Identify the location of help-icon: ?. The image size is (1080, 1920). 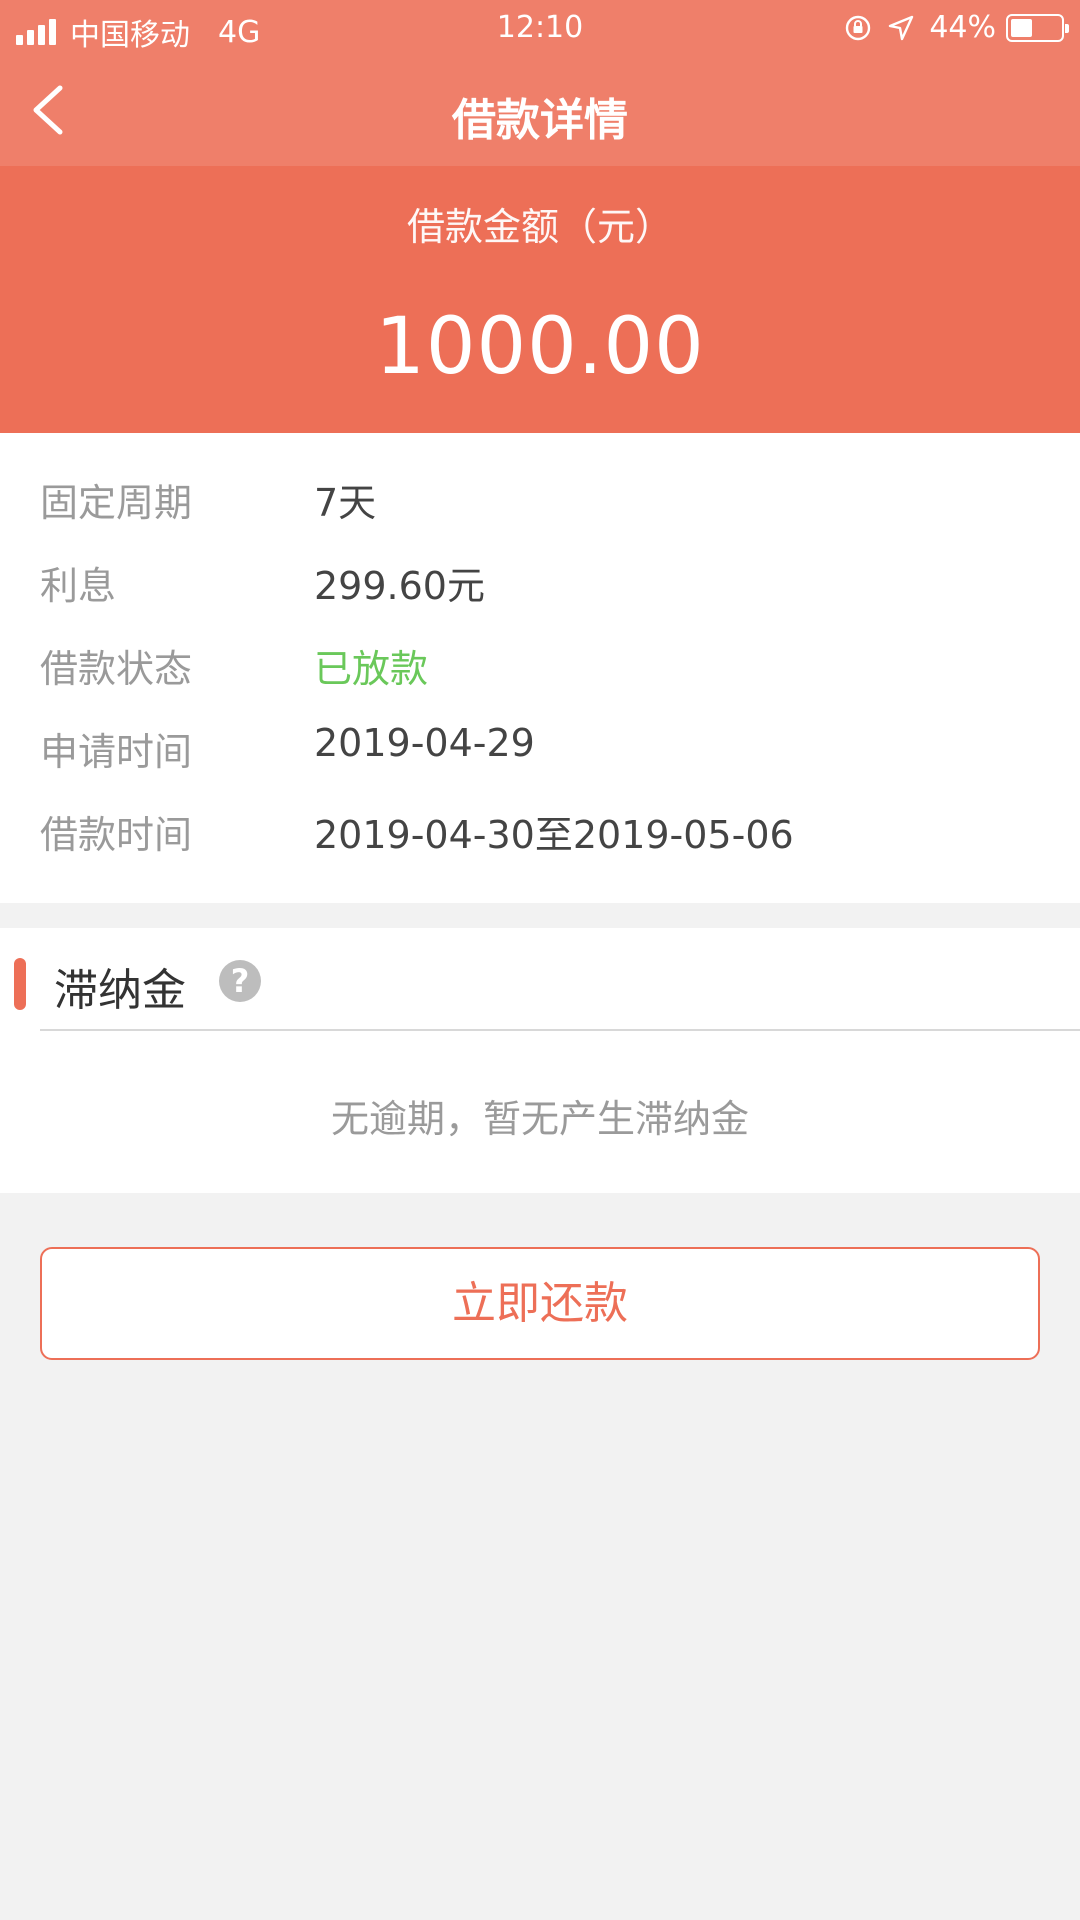
(240, 981).